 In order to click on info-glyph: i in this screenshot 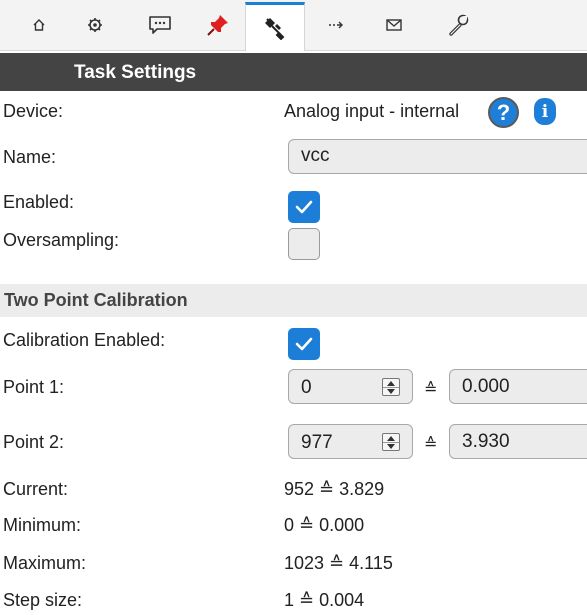, I will do `click(545, 111)`.